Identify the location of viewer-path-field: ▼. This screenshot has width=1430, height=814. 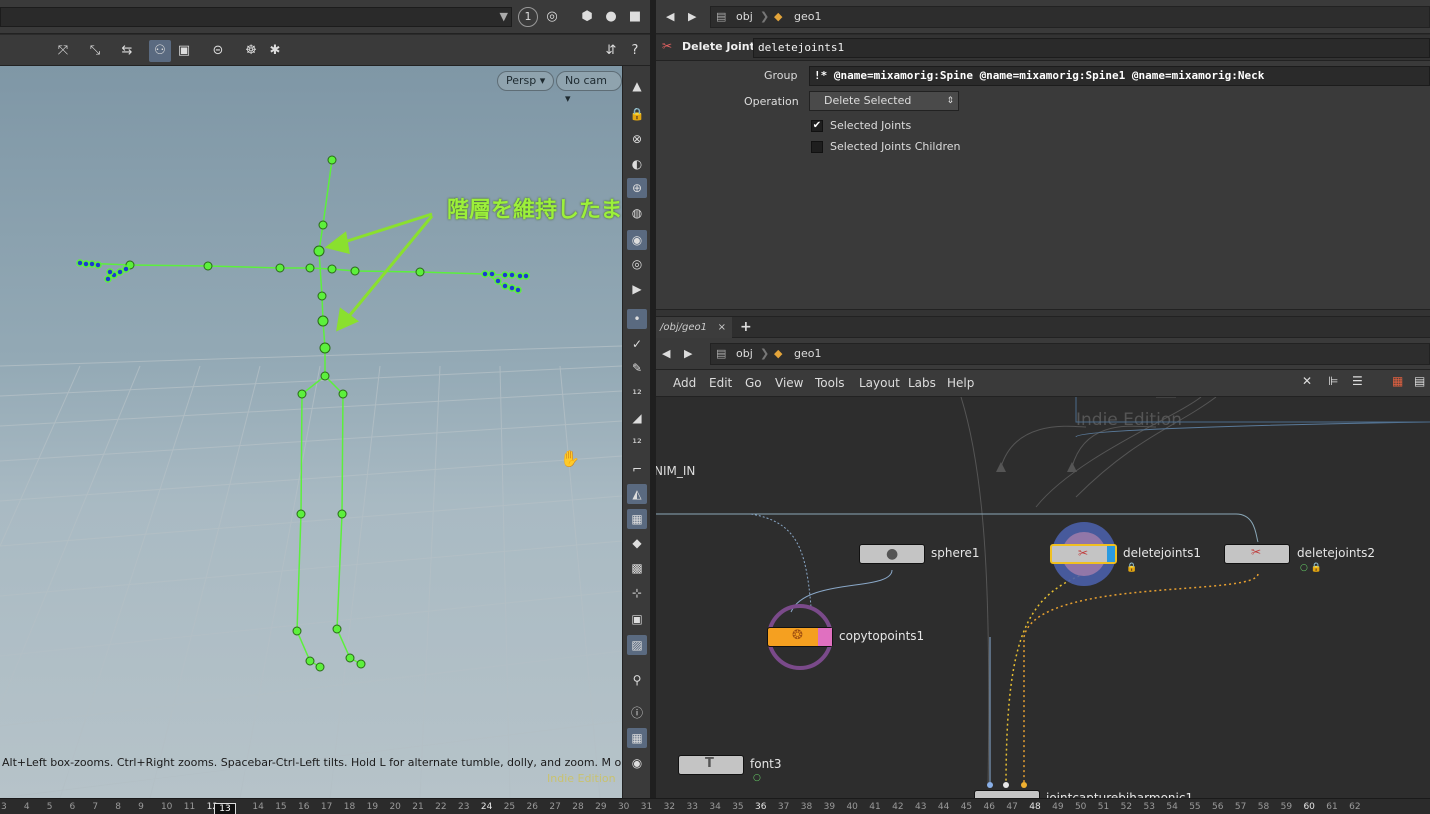
(256, 17).